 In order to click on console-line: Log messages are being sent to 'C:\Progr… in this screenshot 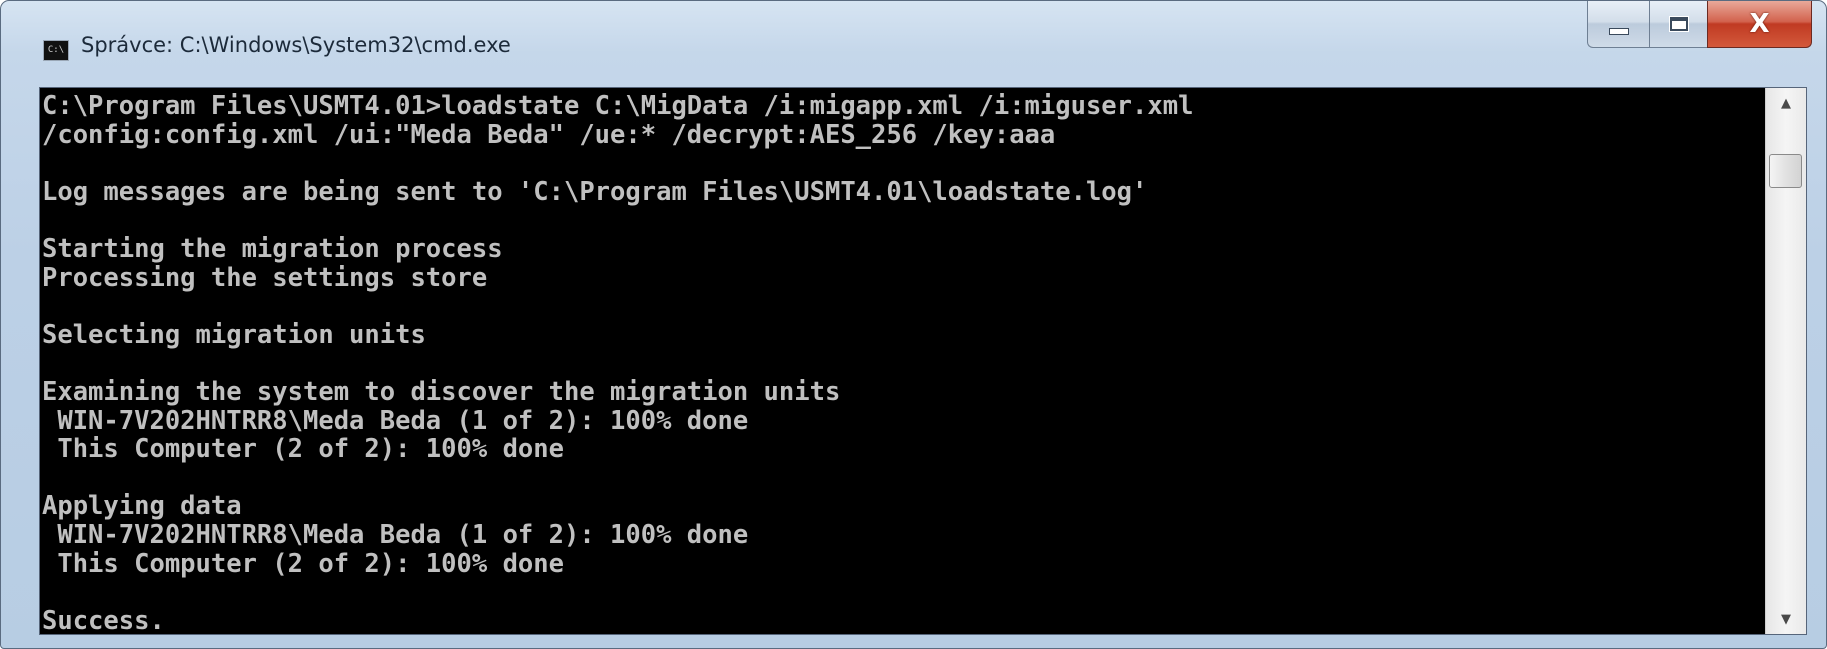, I will do `click(595, 191)`.